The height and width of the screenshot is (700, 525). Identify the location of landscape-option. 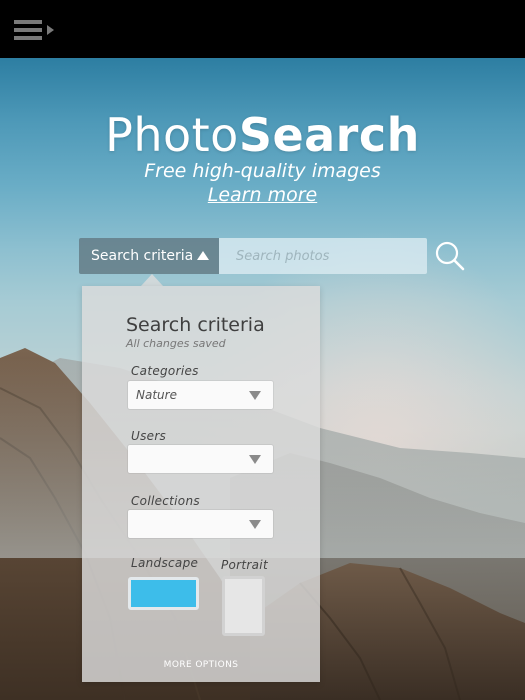
(163, 593).